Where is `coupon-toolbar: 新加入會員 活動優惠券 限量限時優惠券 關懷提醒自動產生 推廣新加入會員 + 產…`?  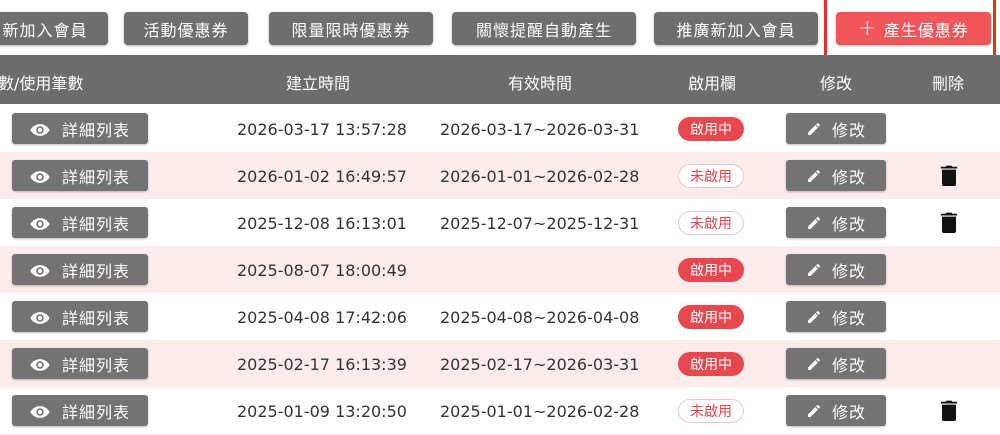 coupon-toolbar: 新加入會員 活動優惠券 限量限時優惠券 關懷提醒自動產生 推廣新加入會員 + 產… is located at coordinates (500, 29).